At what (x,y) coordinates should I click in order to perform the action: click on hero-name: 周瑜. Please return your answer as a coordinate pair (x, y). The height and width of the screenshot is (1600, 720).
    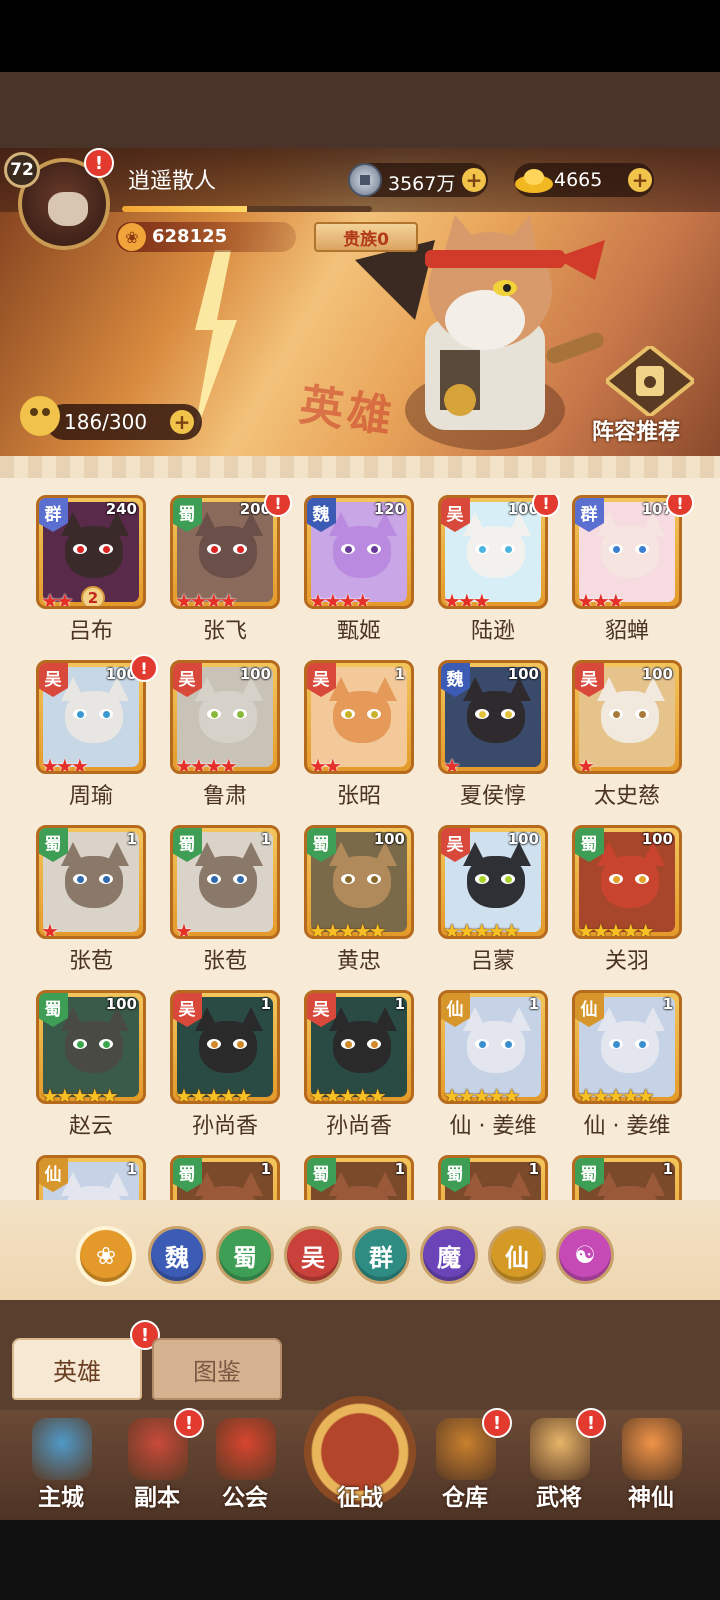
    Looking at the image, I should click on (90, 796).